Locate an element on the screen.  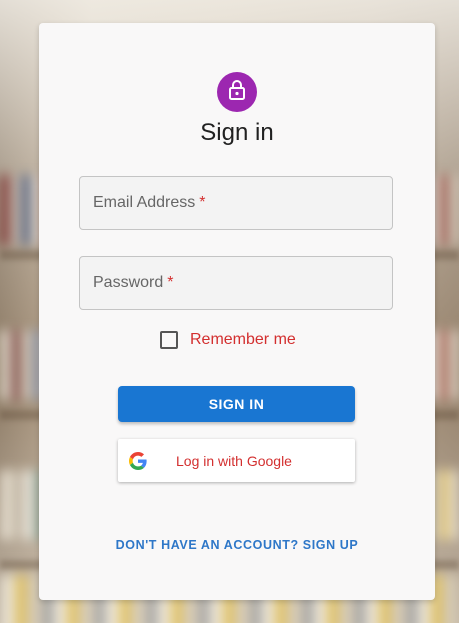
google-login-button: Log in with Google is located at coordinates (236, 460).